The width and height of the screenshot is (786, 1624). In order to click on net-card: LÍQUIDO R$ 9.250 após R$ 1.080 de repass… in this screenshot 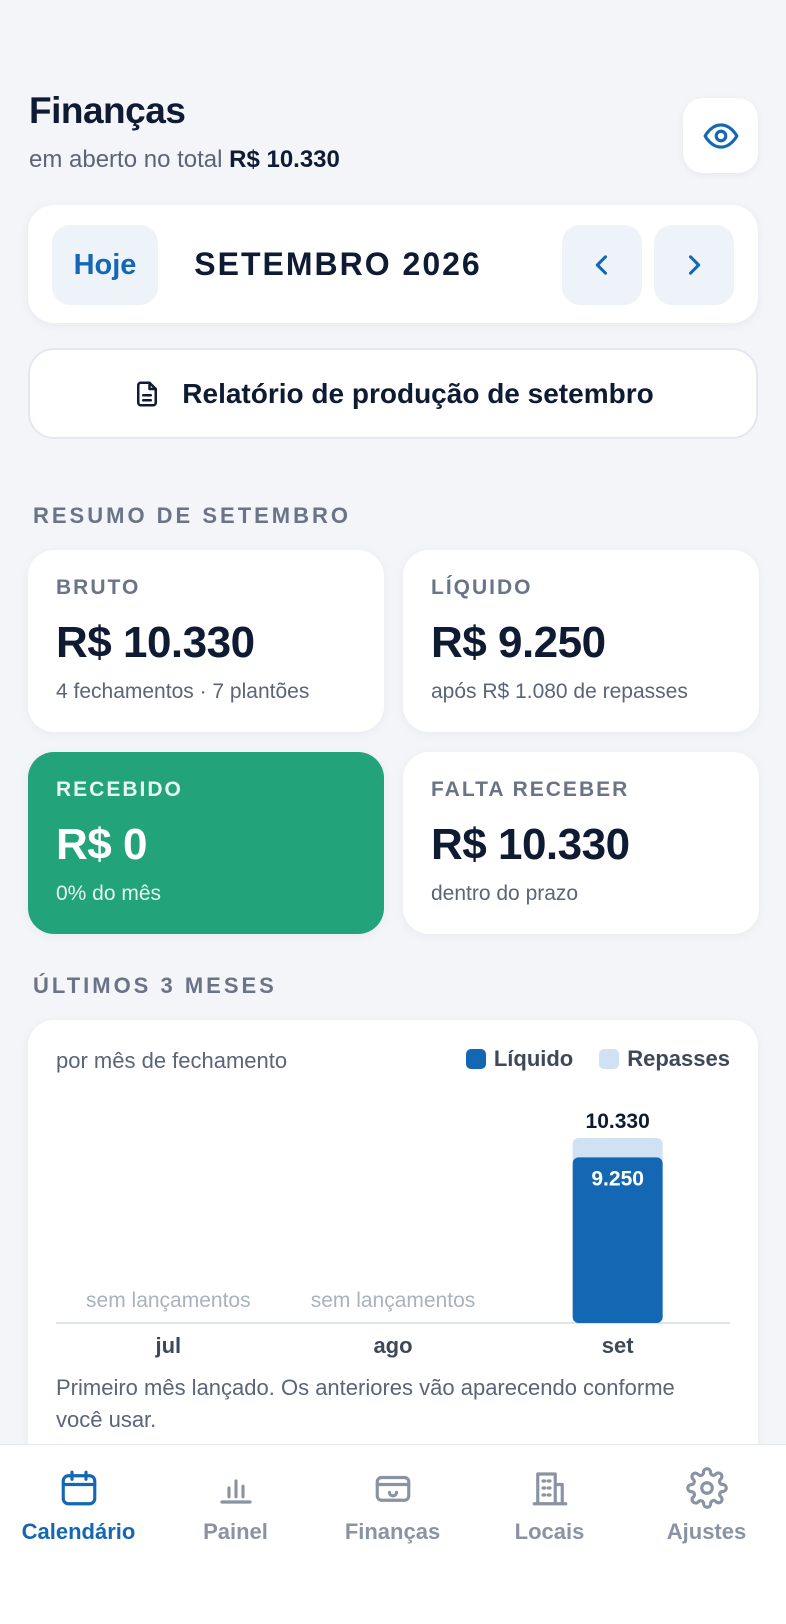, I will do `click(581, 641)`.